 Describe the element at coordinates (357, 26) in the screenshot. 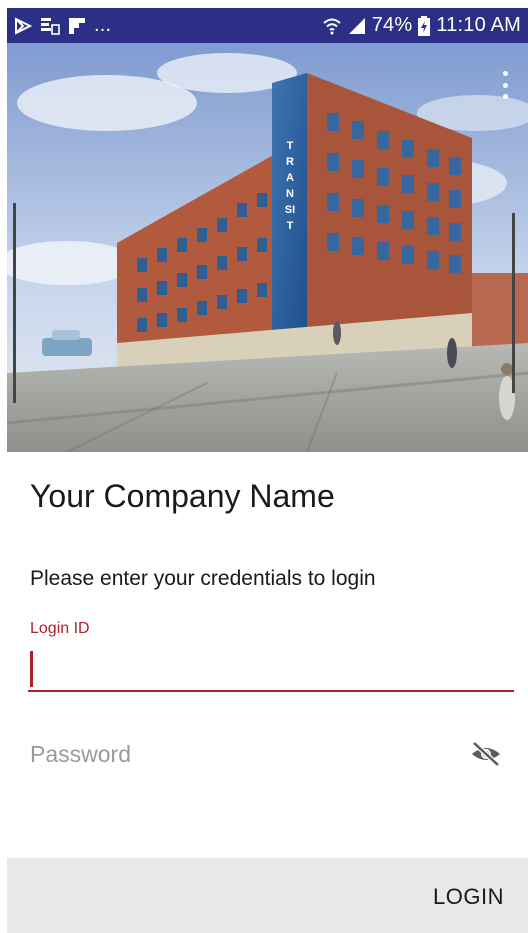

I see `signal-icon` at that location.